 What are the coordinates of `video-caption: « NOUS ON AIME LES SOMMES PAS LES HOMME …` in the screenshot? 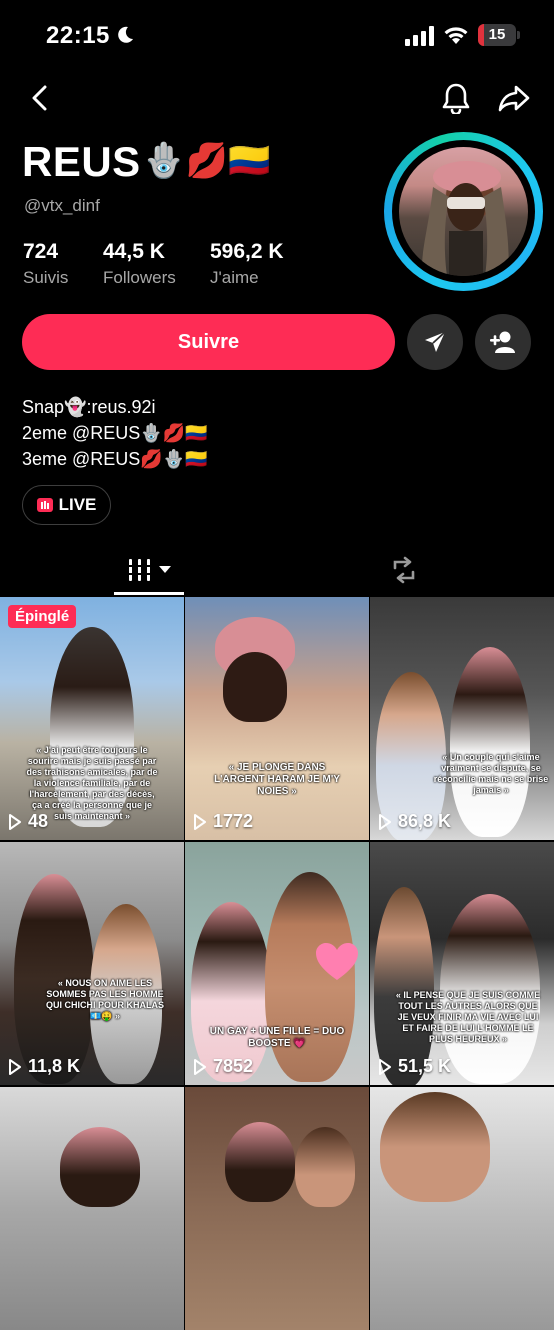 It's located at (104, 999).